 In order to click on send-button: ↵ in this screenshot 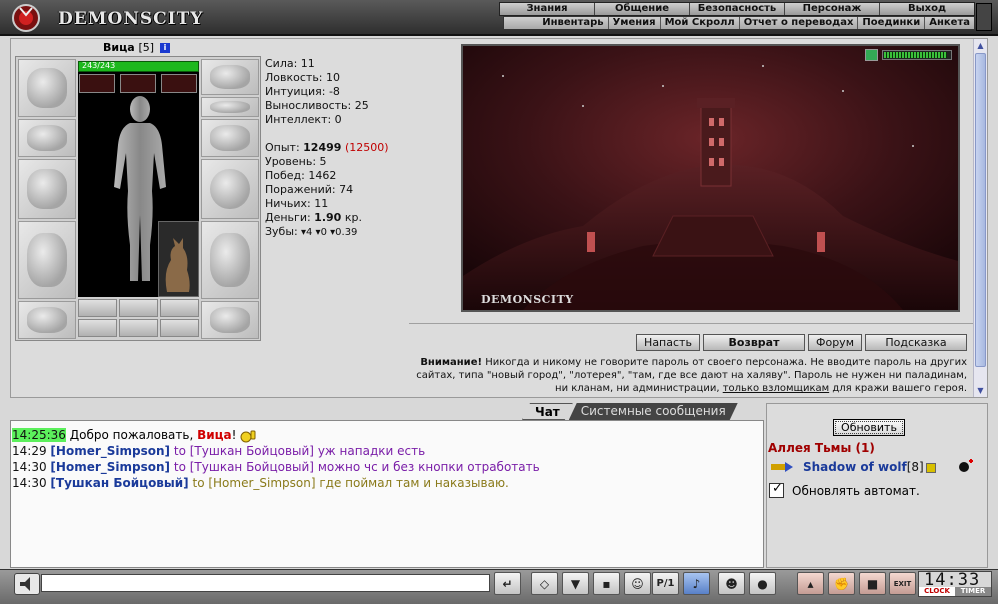, I will do `click(507, 583)`.